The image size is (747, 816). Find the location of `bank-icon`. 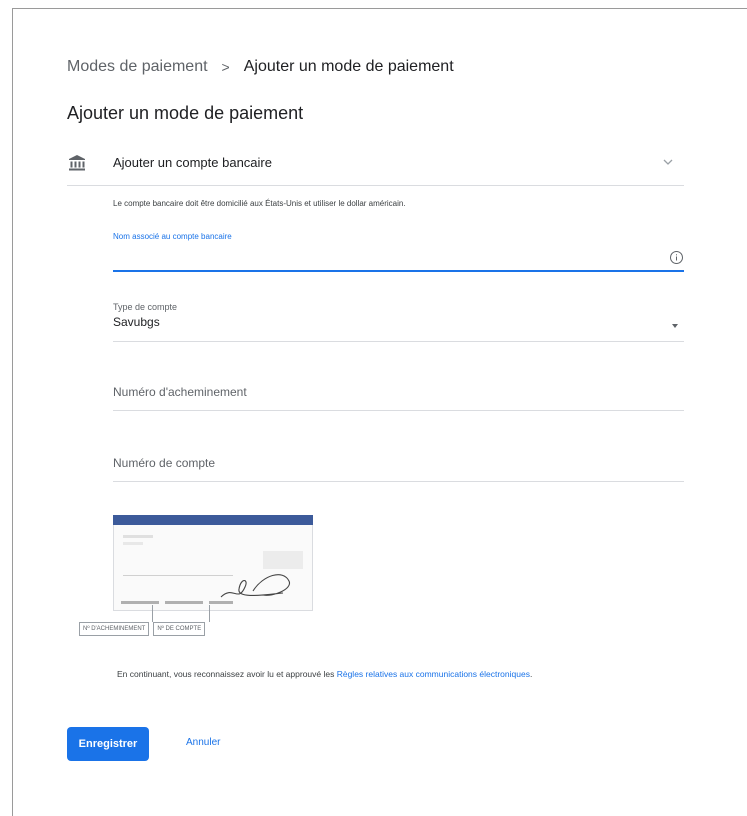

bank-icon is located at coordinates (77, 162).